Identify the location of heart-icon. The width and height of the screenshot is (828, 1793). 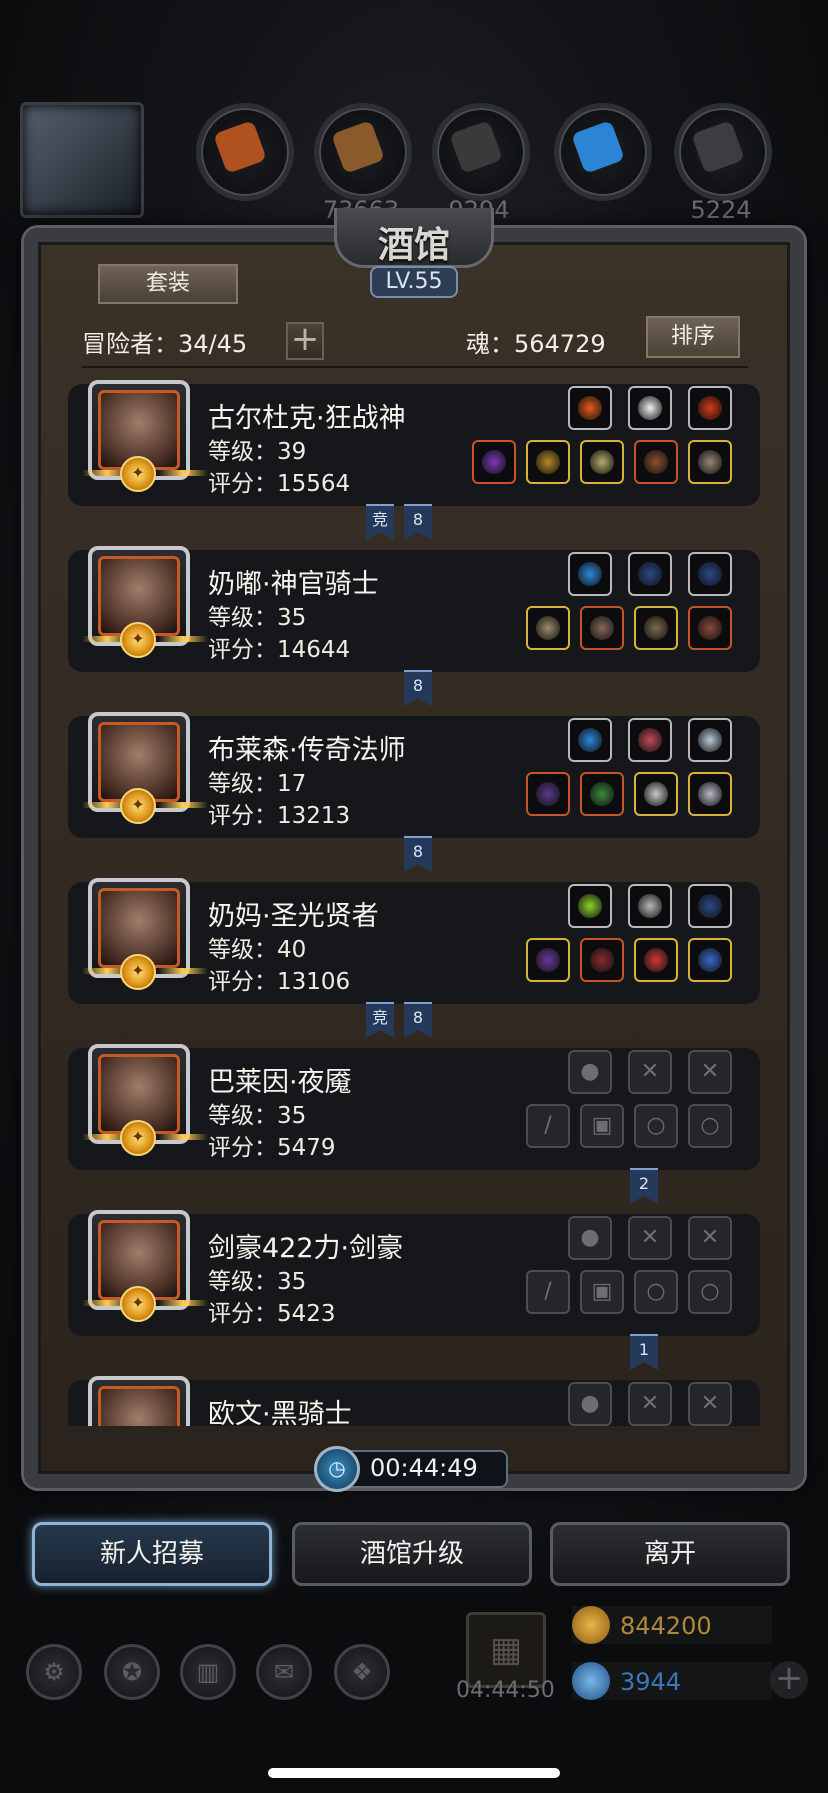
(656, 960).